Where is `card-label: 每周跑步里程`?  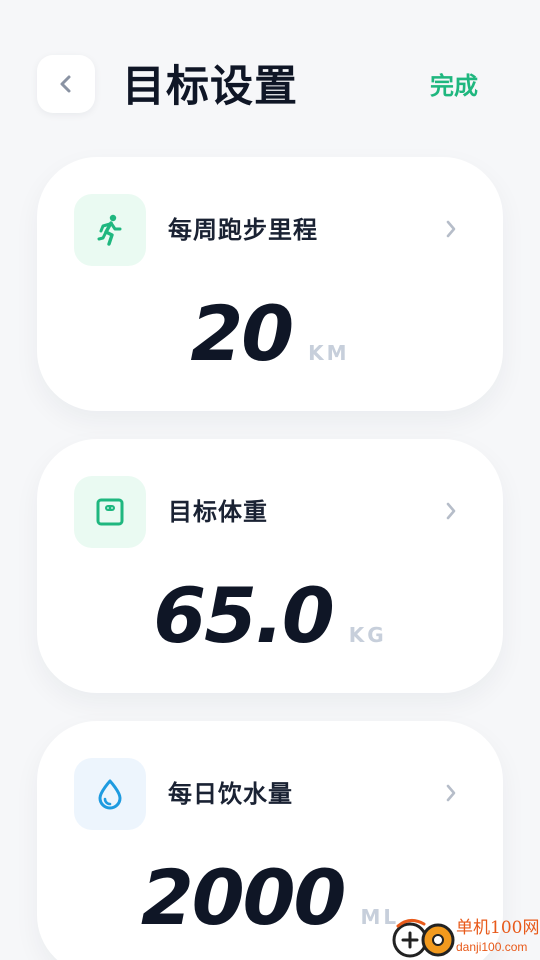 card-label: 每周跑步里程 is located at coordinates (243, 230).